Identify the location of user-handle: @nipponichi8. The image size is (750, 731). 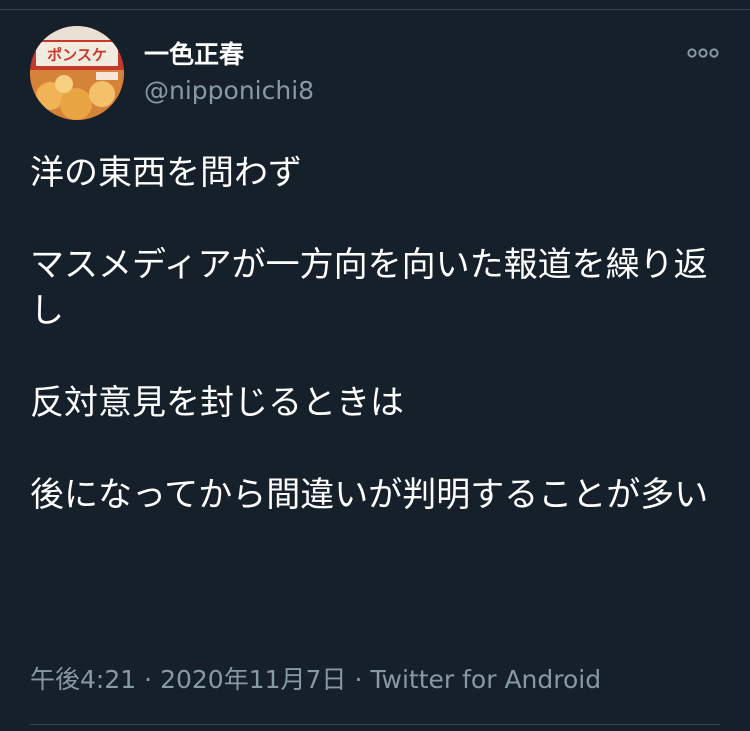
(229, 91).